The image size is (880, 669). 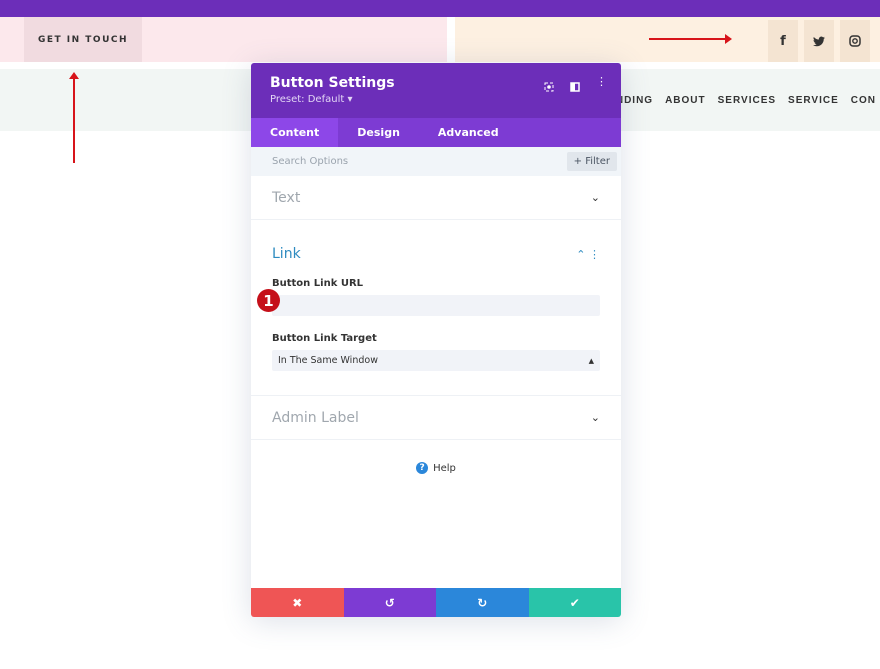 I want to click on select-arrows-icon: ▲, so click(x=591, y=360).